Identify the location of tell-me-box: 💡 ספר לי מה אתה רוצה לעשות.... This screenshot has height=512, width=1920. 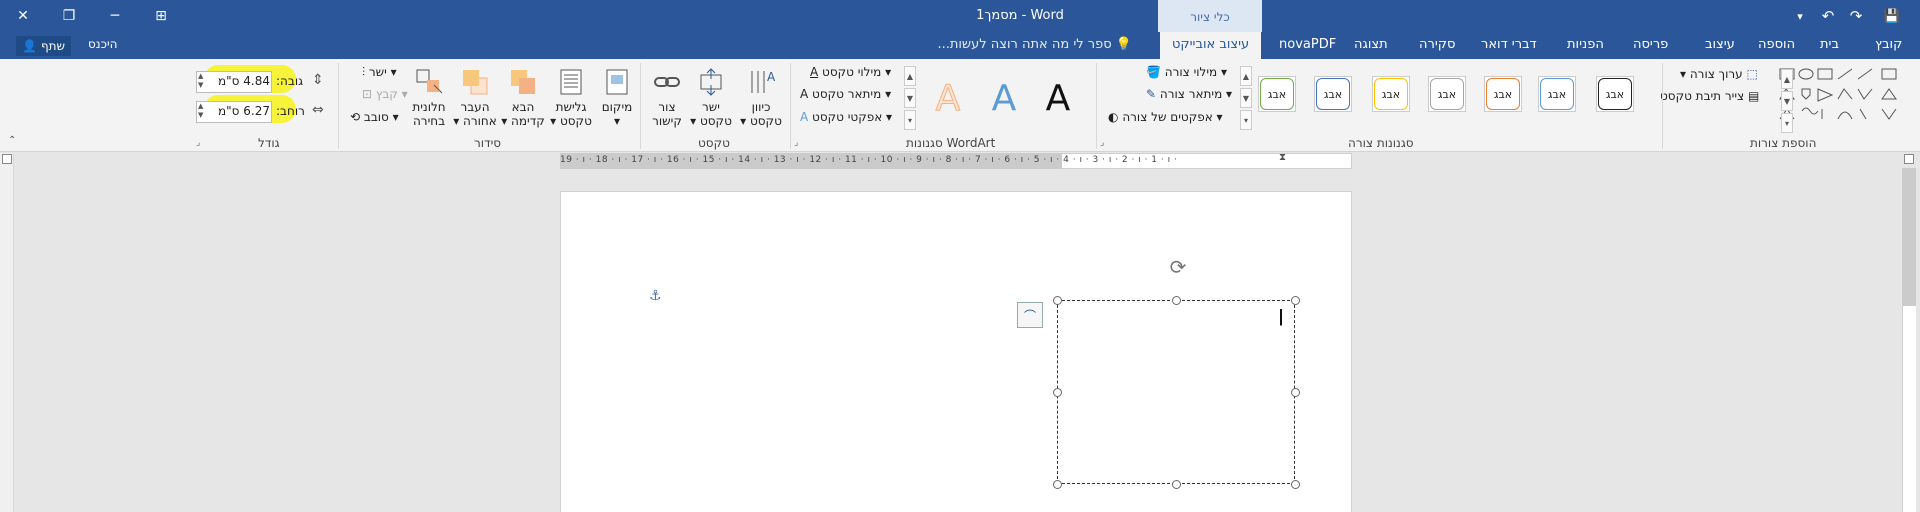
(1034, 44).